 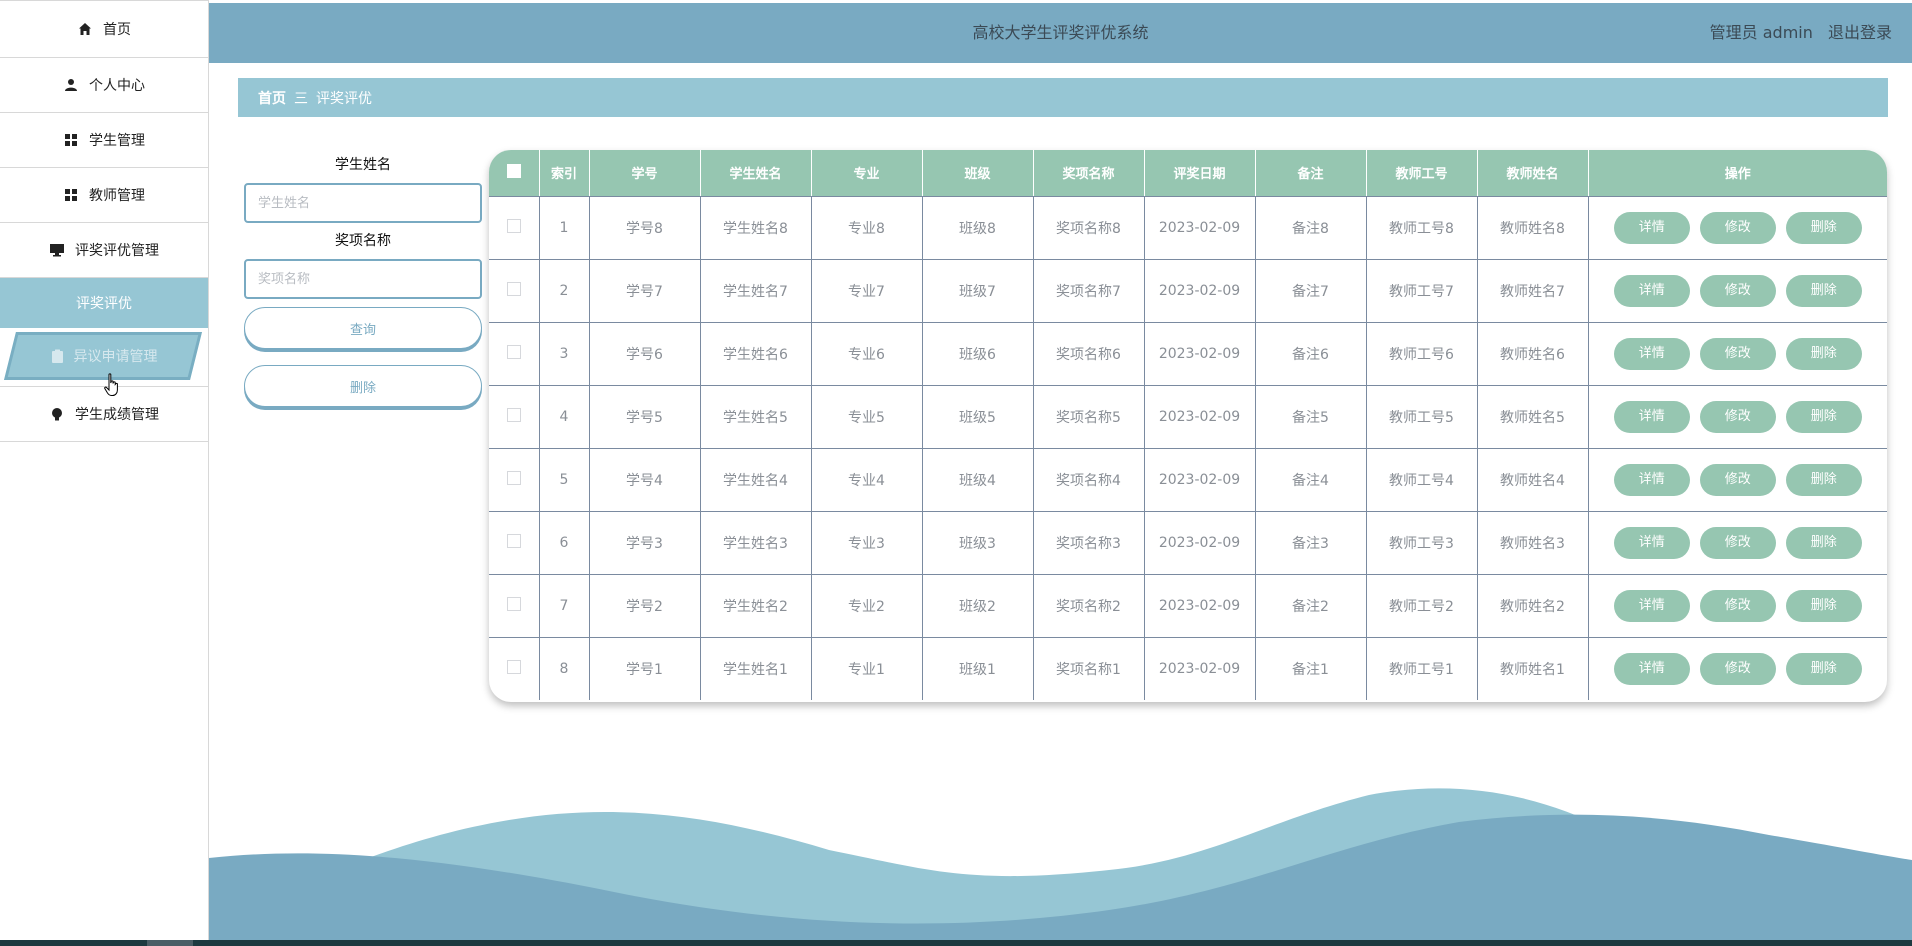 I want to click on table-cell: 教师姓名1, so click(x=1533, y=668).